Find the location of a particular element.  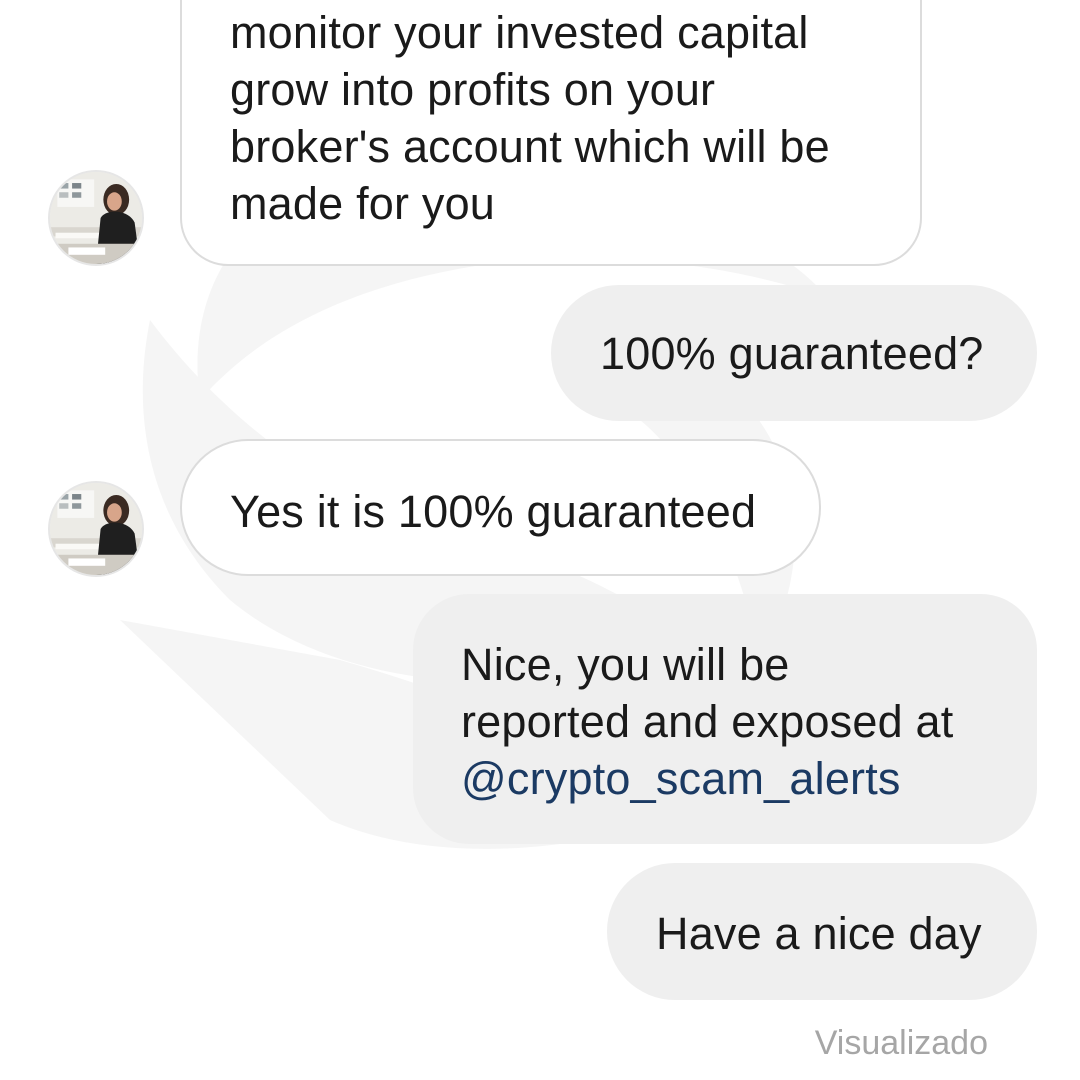

message-text-line: Nice, you will be is located at coordinates (625, 664).